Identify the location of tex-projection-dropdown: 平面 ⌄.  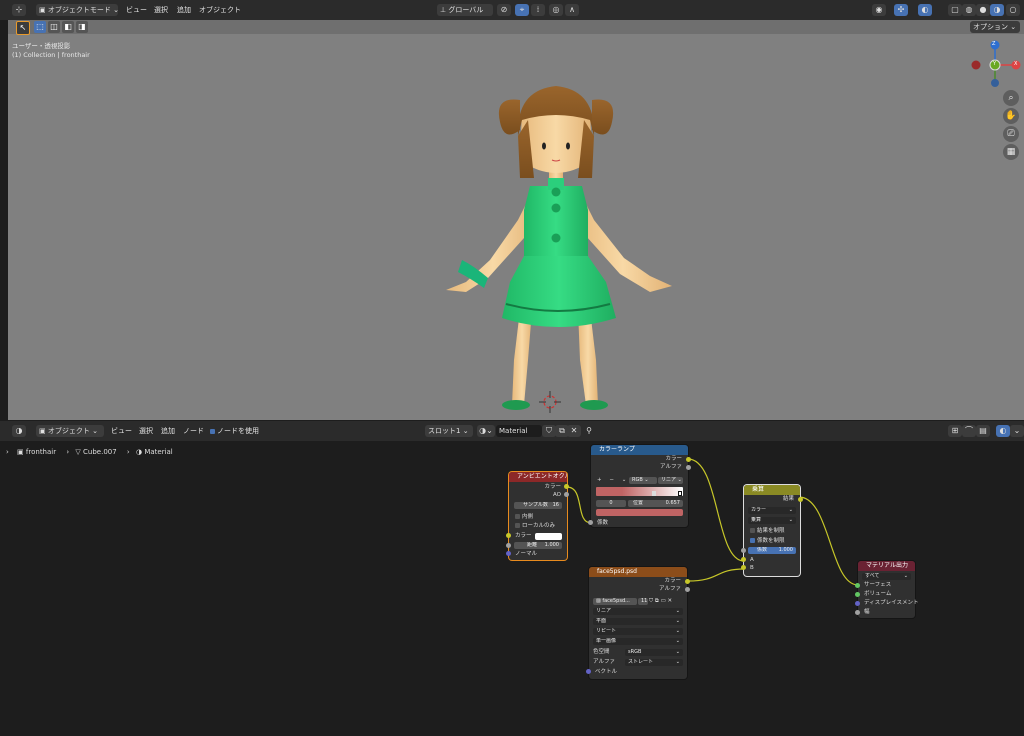
(638, 621).